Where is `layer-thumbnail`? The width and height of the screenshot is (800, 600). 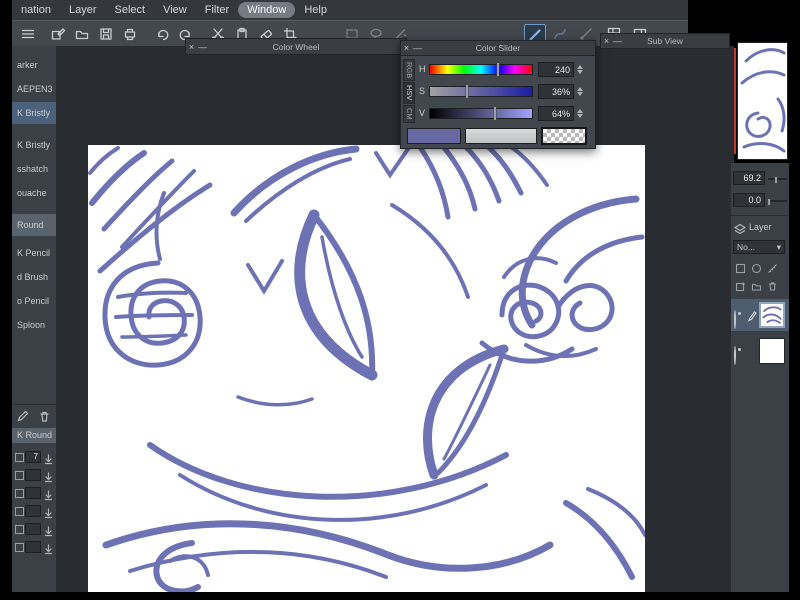
layer-thumbnail is located at coordinates (772, 315).